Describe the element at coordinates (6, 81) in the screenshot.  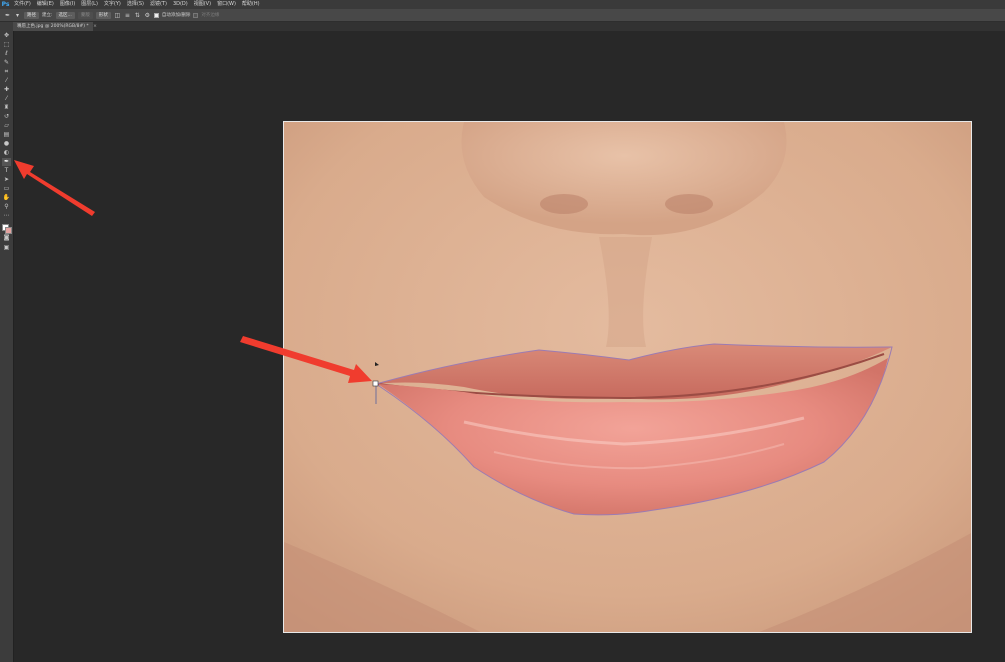
I see `eyedropper-tool-icon: ⁄` at that location.